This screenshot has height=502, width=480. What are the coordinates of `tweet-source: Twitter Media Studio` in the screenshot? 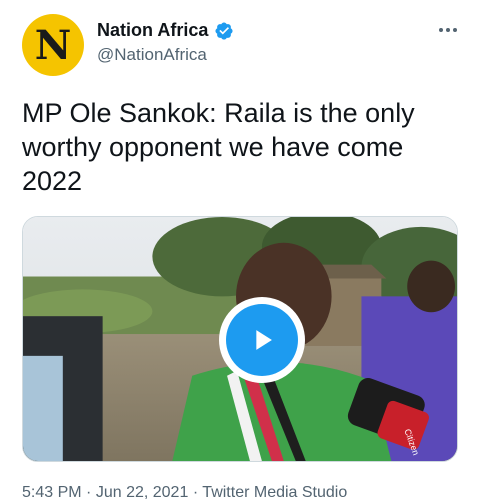 It's located at (274, 492).